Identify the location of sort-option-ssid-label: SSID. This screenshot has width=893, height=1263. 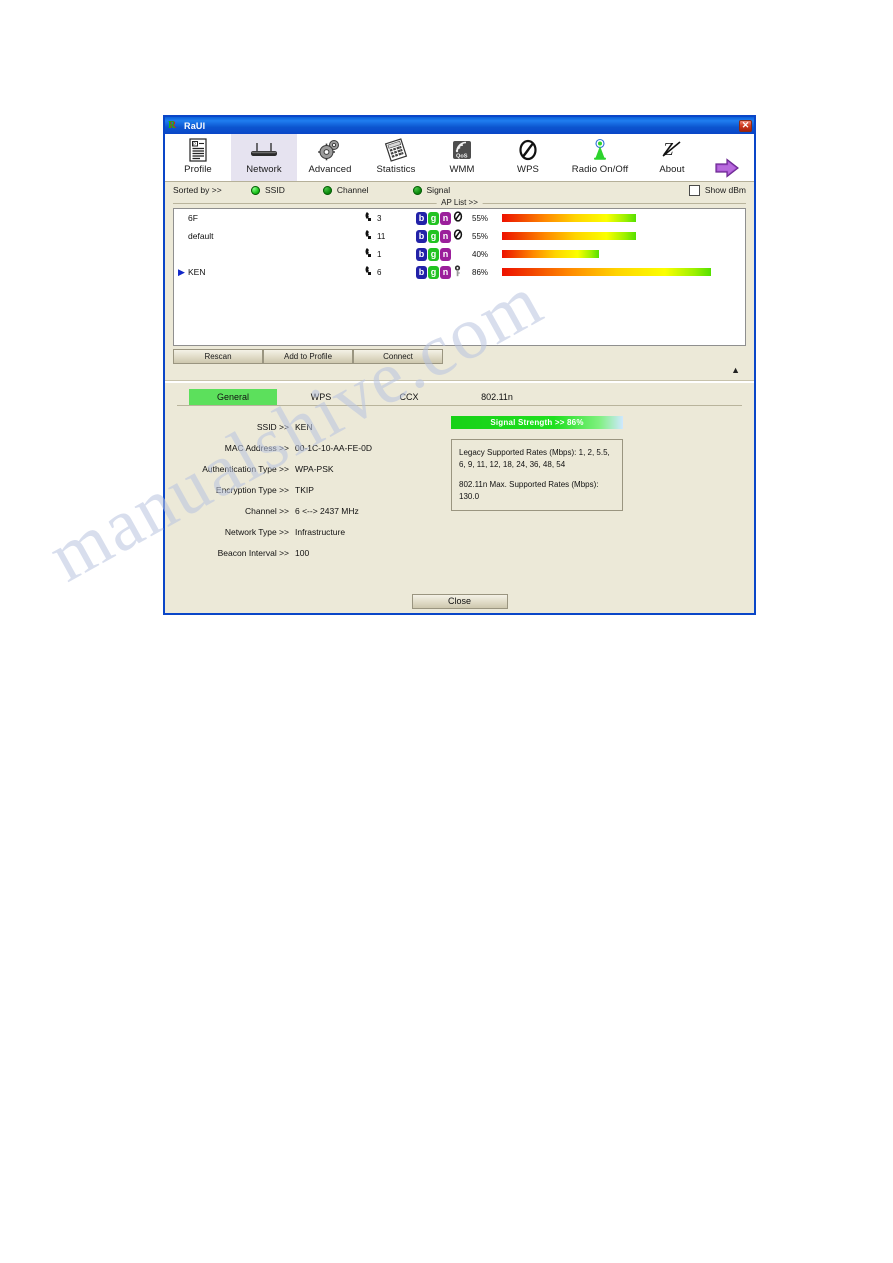
(275, 190).